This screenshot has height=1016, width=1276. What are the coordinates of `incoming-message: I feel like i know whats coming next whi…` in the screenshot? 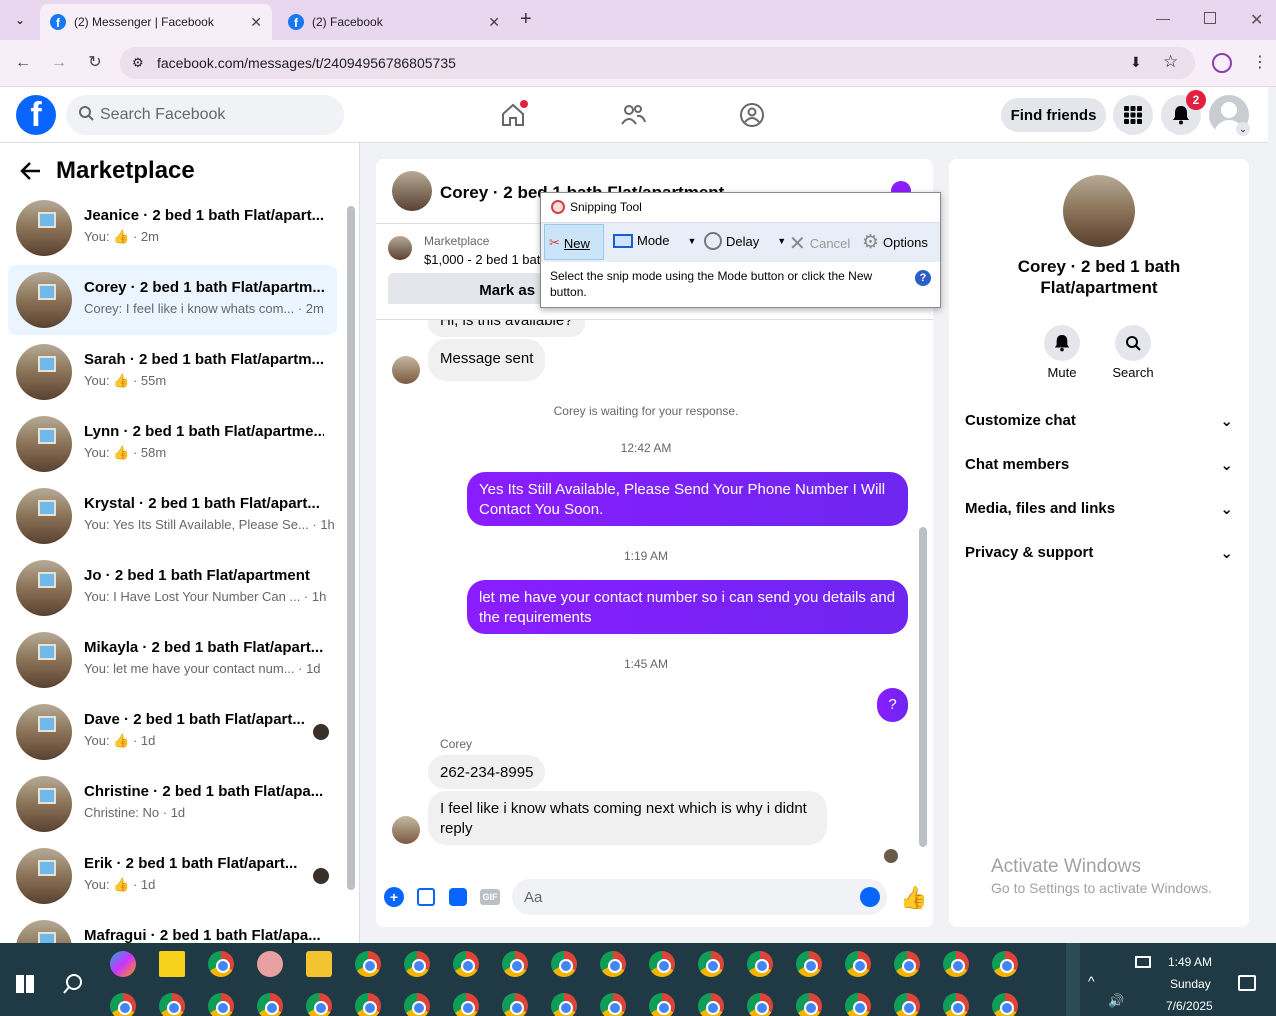 It's located at (627, 818).